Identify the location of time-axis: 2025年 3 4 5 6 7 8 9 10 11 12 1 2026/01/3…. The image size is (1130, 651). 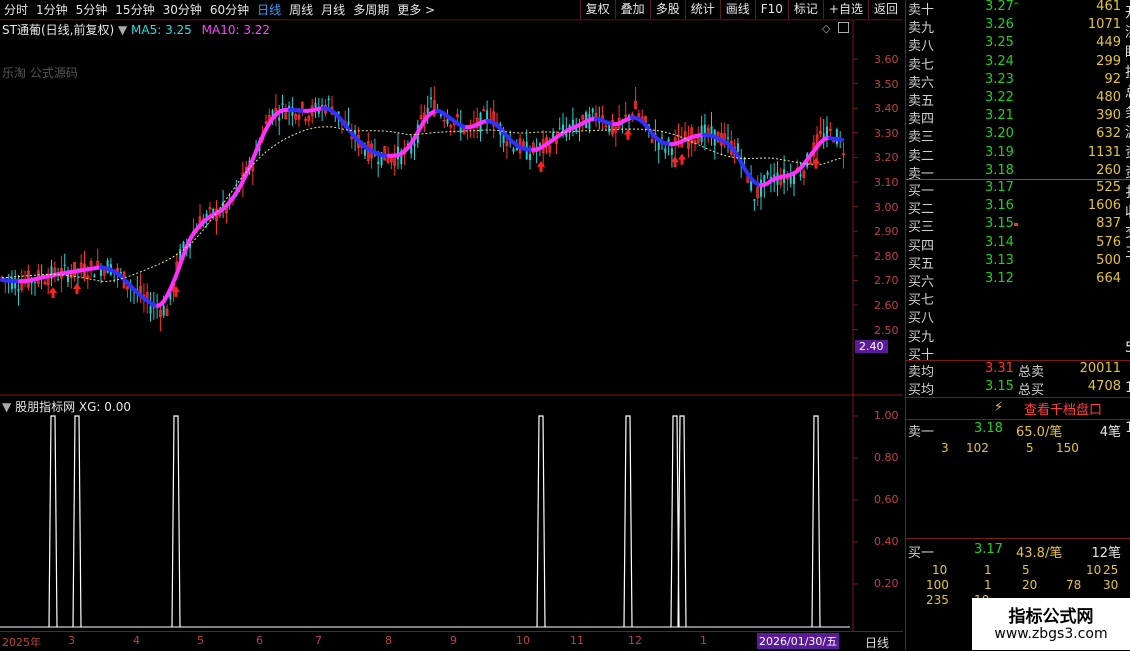
(451, 641).